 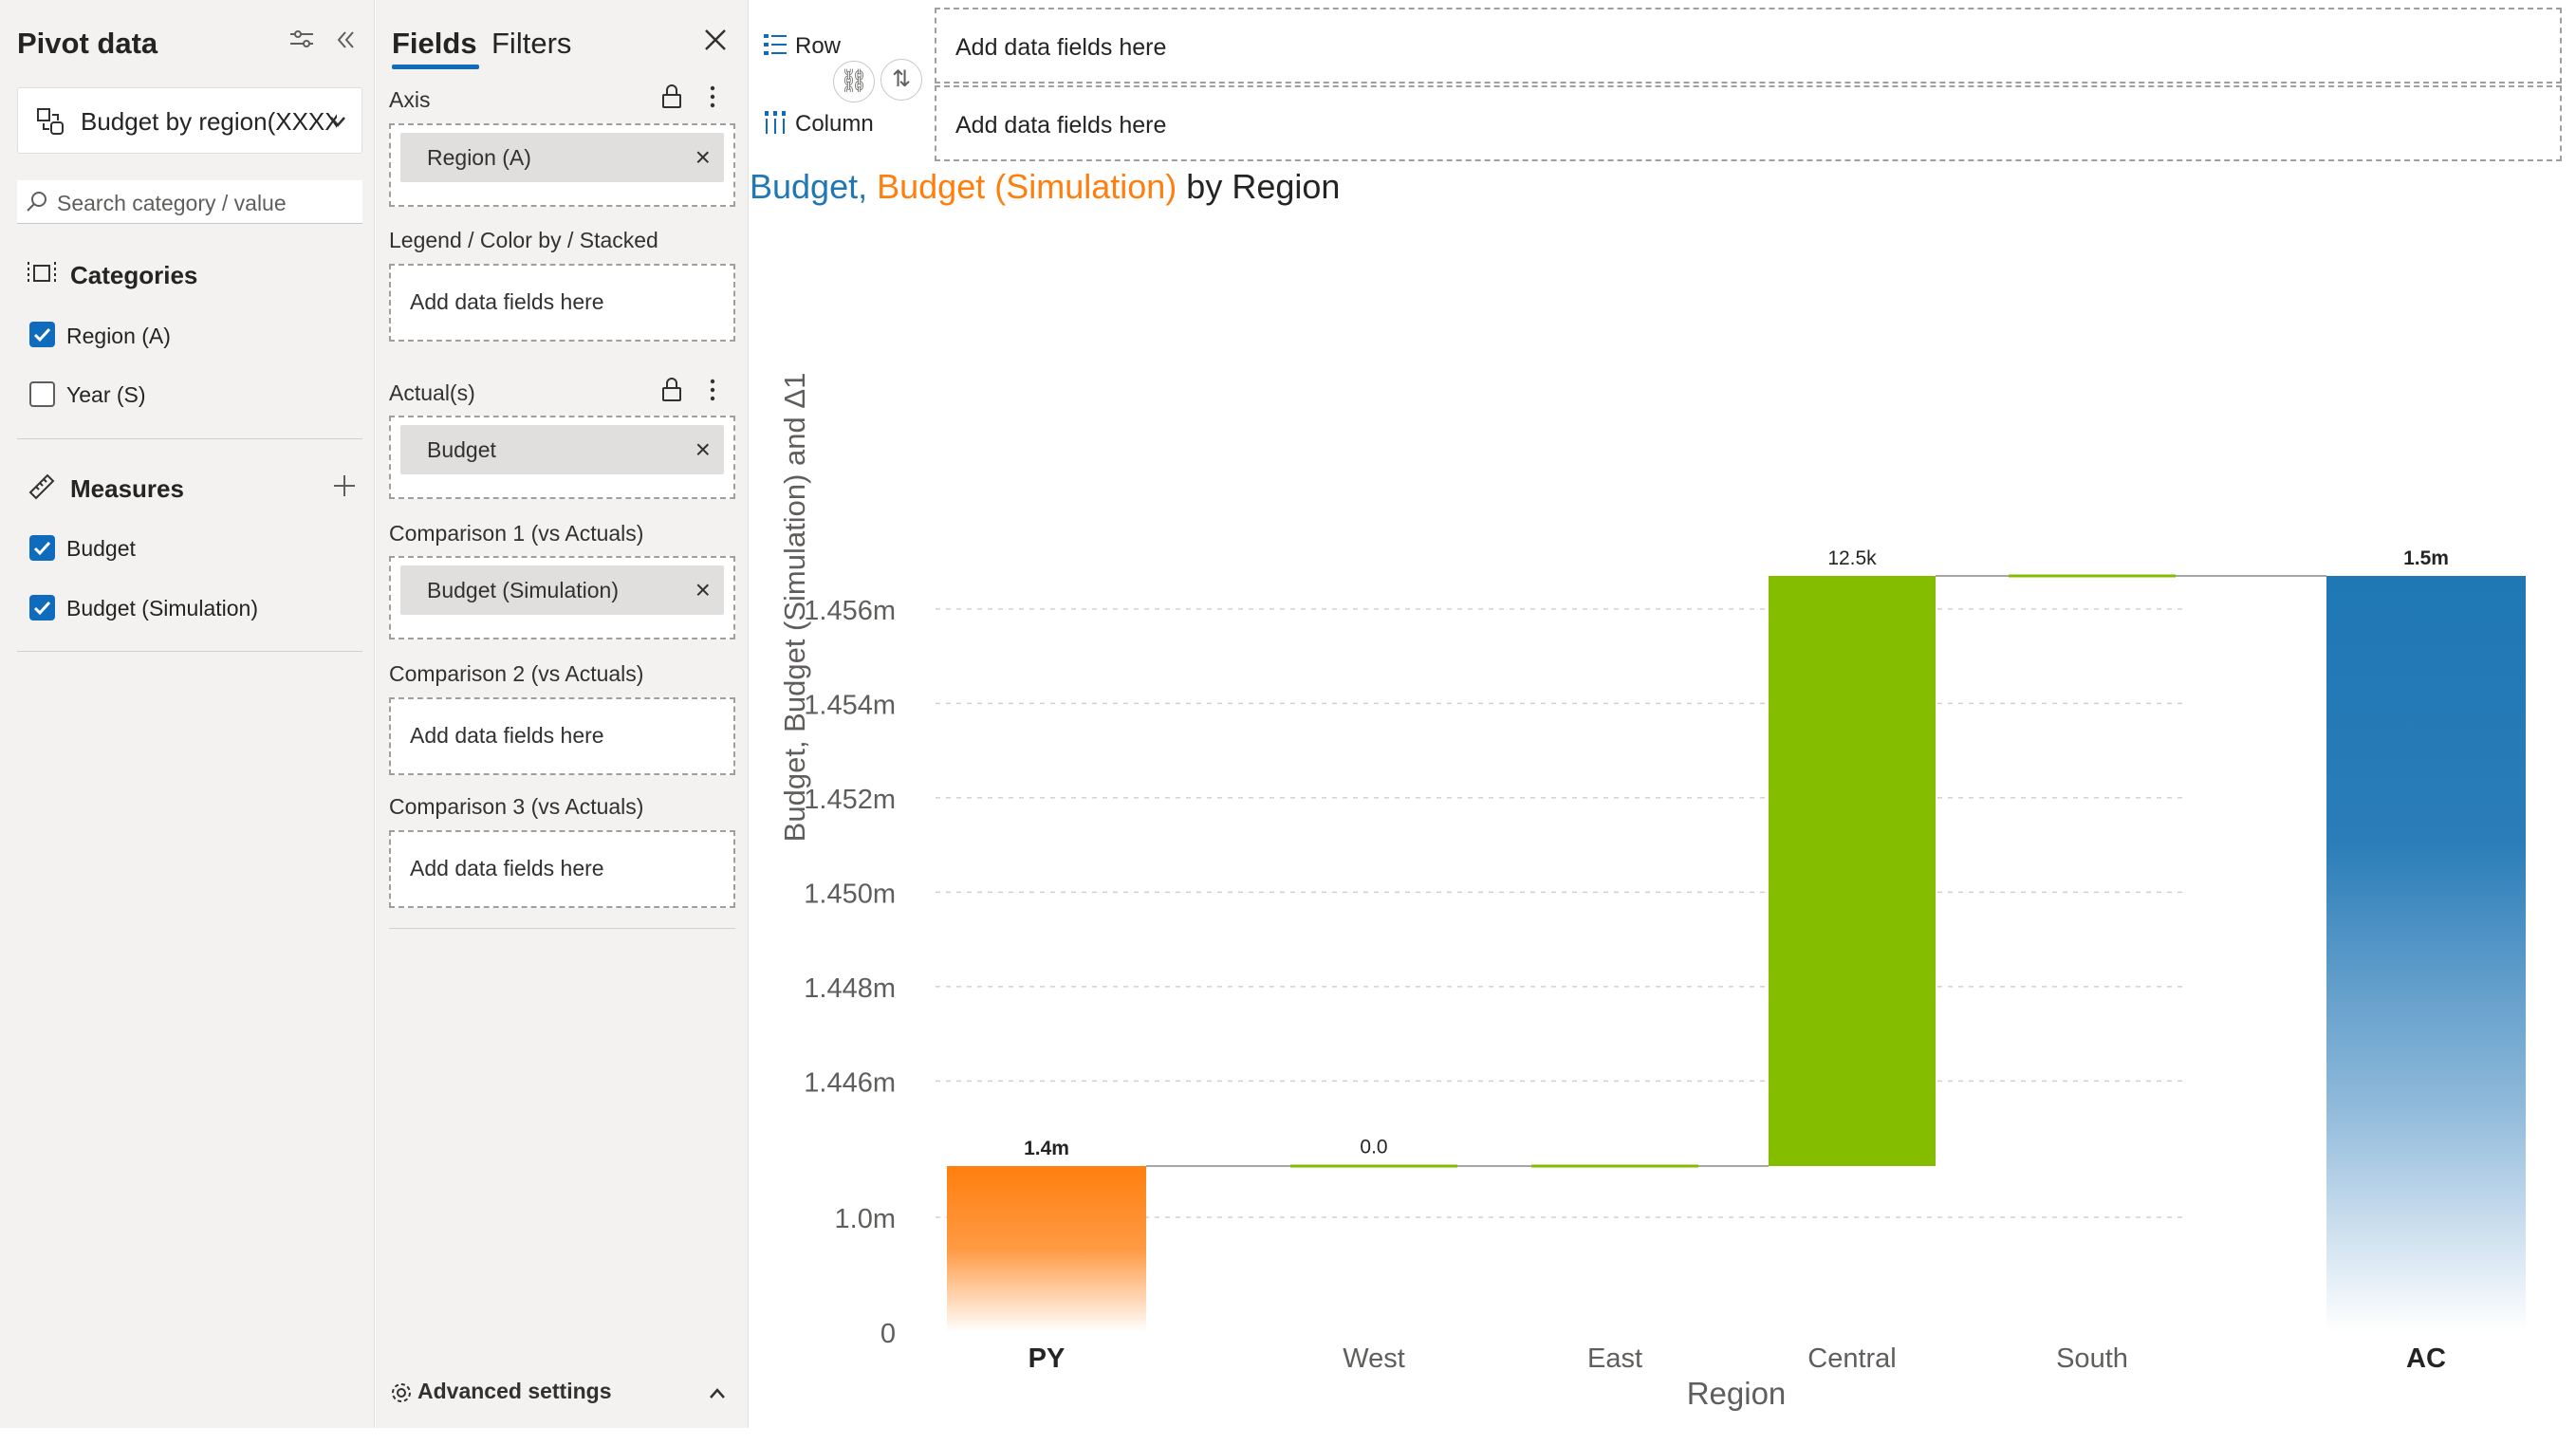 I want to click on bar-ac, so click(x=2426, y=954).